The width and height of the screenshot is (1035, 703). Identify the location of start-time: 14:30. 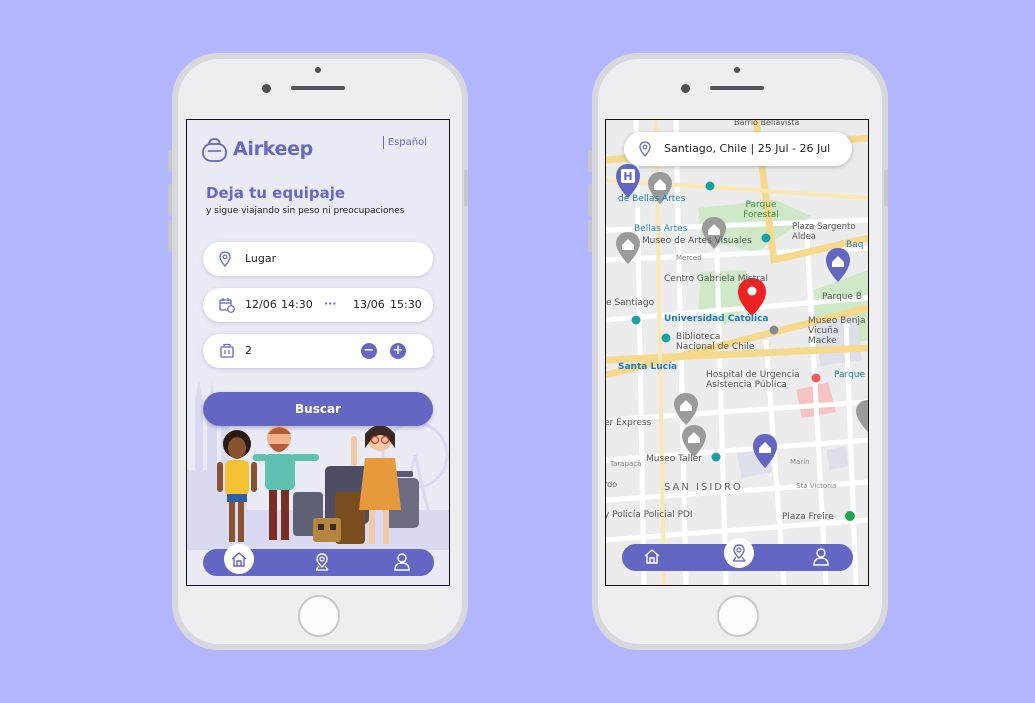
(297, 304).